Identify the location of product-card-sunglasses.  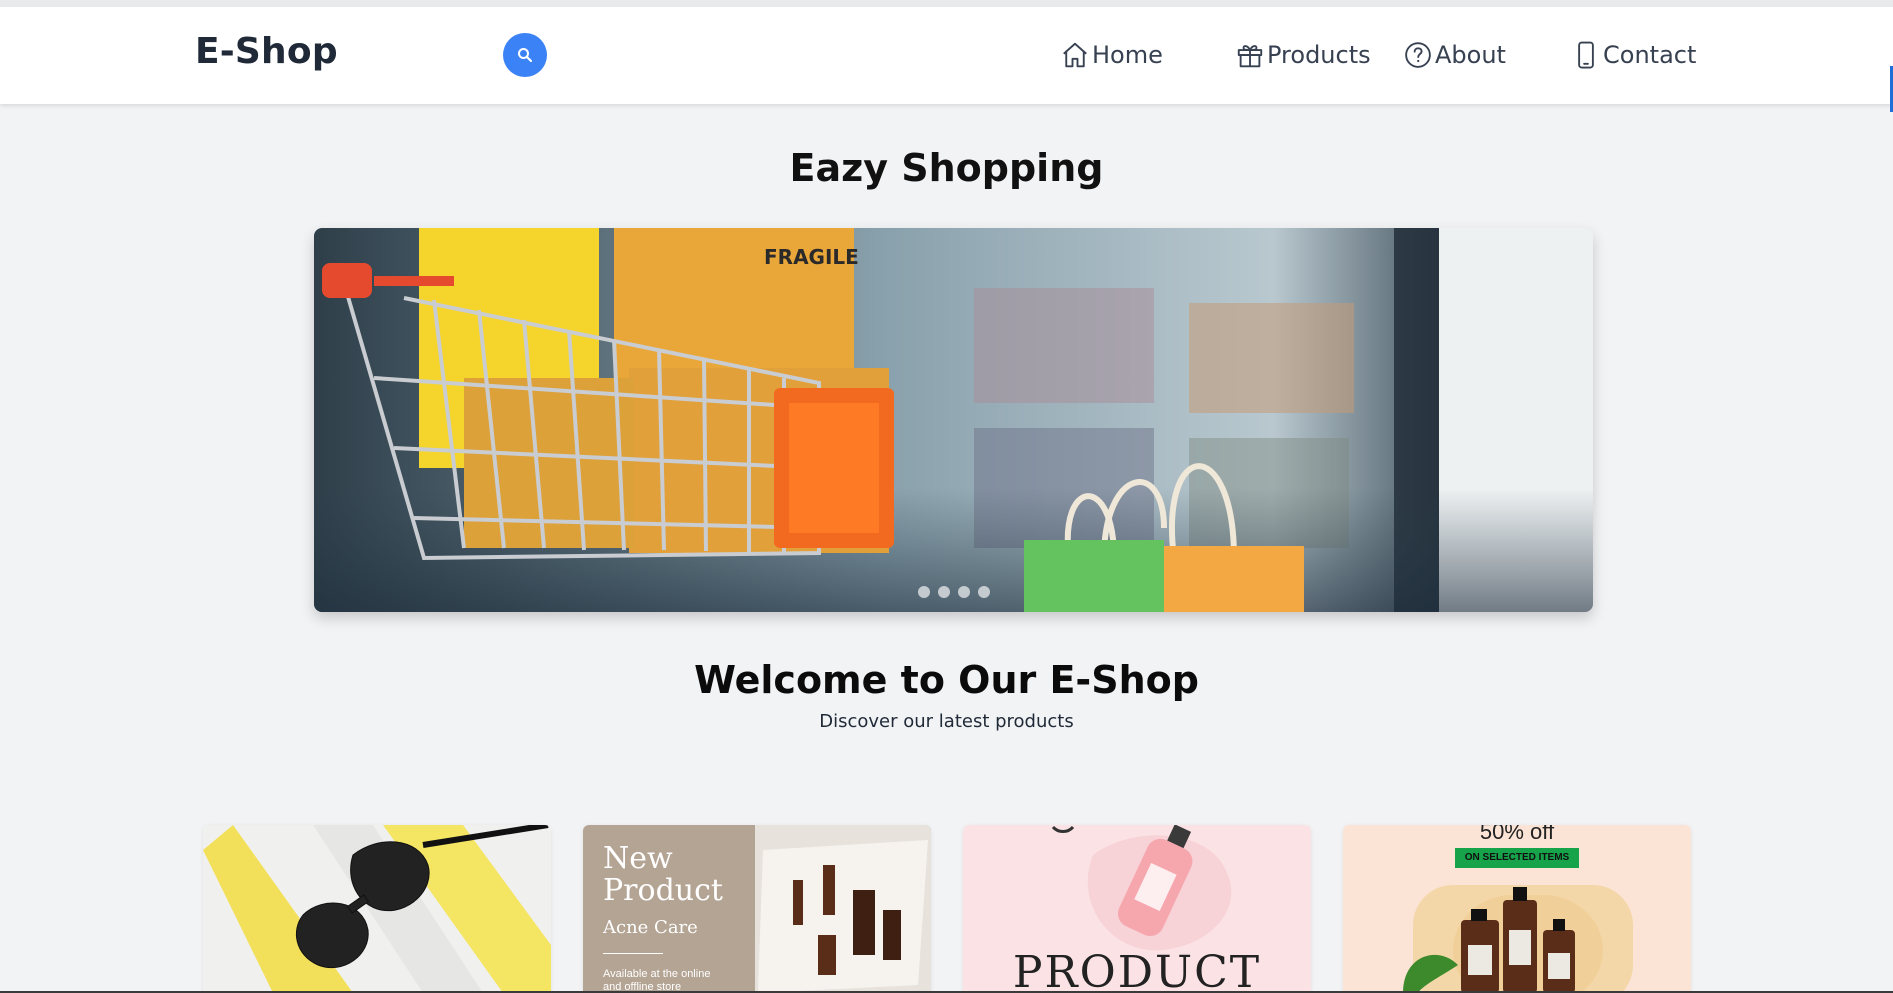
(377, 909).